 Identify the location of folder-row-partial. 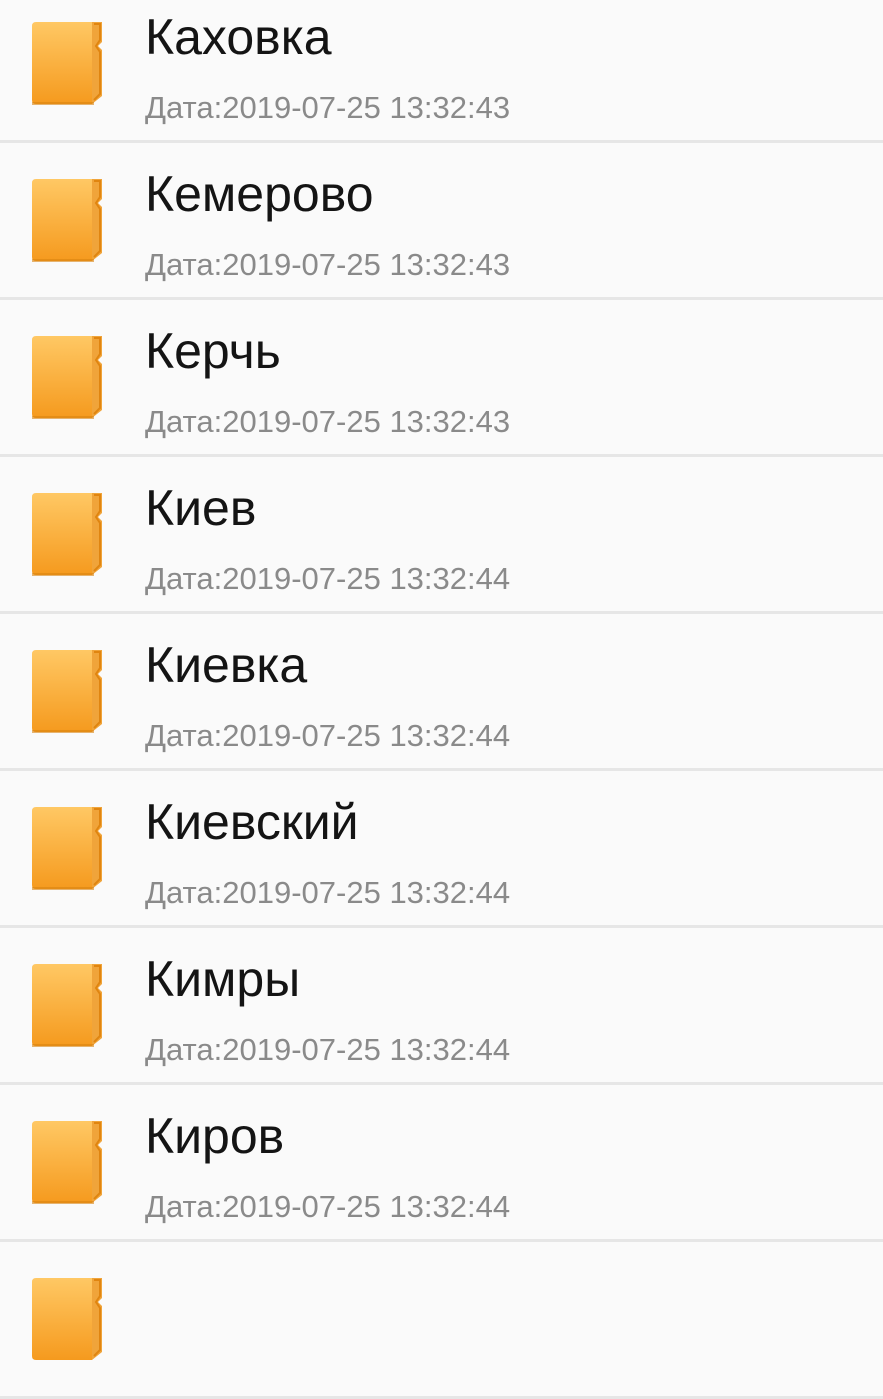
(441, 1320).